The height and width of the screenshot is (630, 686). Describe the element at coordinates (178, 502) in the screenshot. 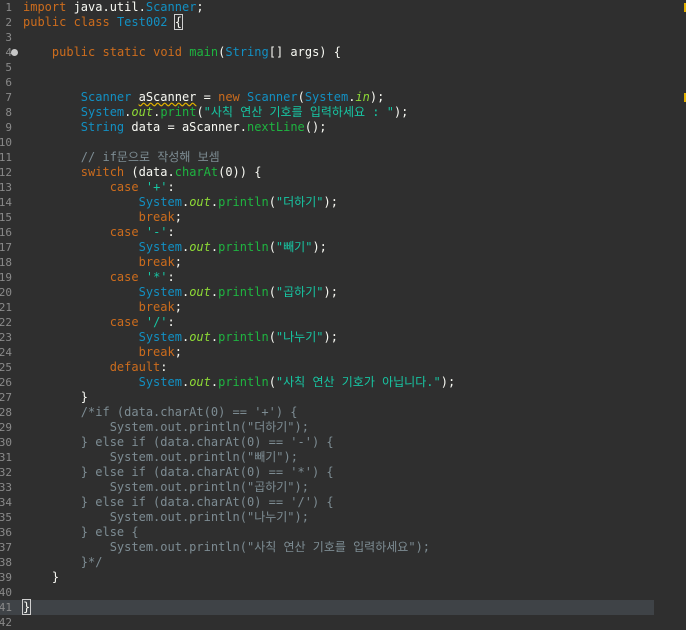

I see `code-text: } else if (data.charAt(0) == '/') {` at that location.